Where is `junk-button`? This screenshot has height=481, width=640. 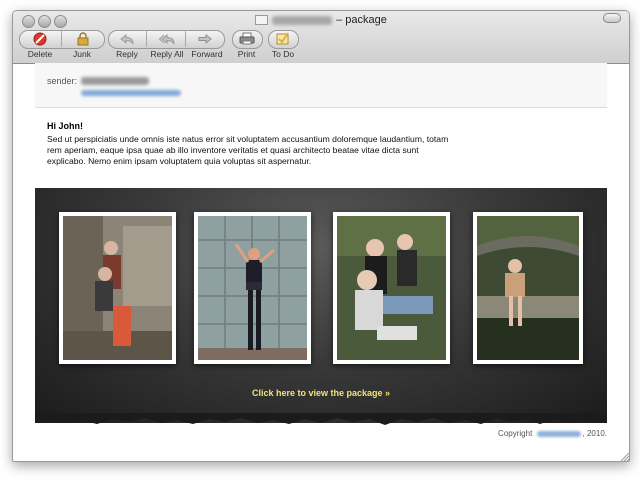 junk-button is located at coordinates (82, 38).